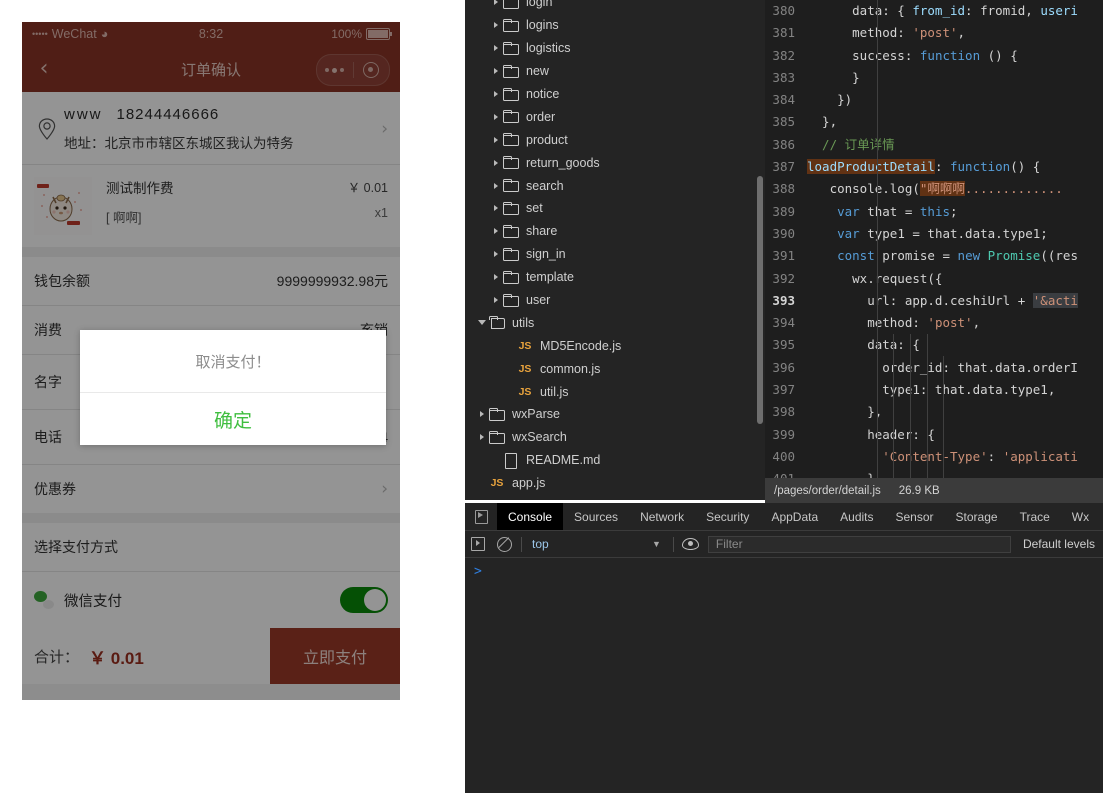  I want to click on tab-trace: Trace, so click(1035, 516).